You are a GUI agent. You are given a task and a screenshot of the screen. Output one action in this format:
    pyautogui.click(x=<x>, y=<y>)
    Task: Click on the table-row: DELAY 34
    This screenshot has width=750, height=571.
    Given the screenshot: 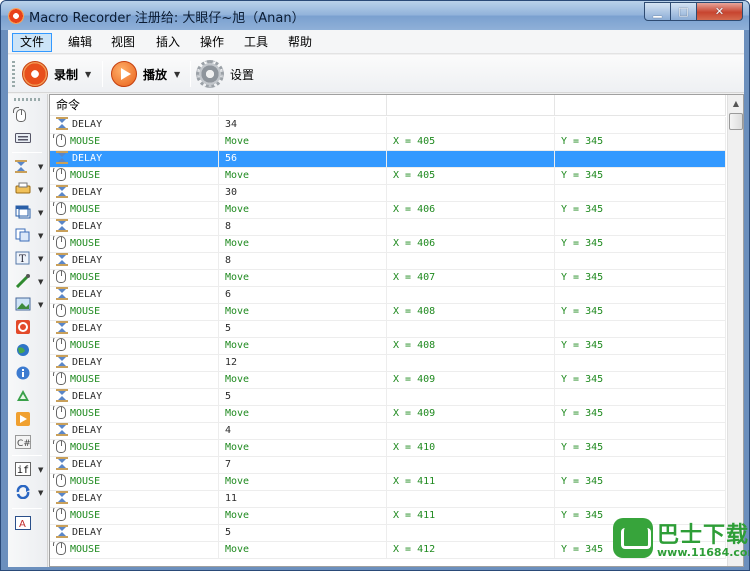 What is the action you would take?
    pyautogui.click(x=388, y=125)
    